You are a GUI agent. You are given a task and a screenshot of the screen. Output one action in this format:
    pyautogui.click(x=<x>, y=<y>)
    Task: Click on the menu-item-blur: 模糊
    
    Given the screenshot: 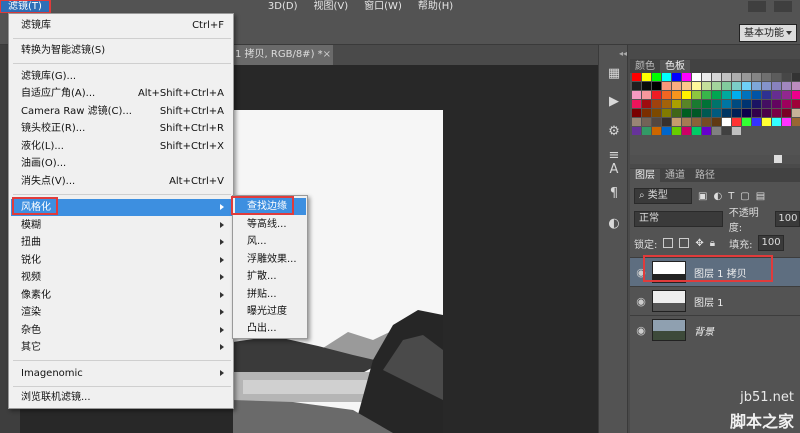 What is the action you would take?
    pyautogui.click(x=121, y=225)
    